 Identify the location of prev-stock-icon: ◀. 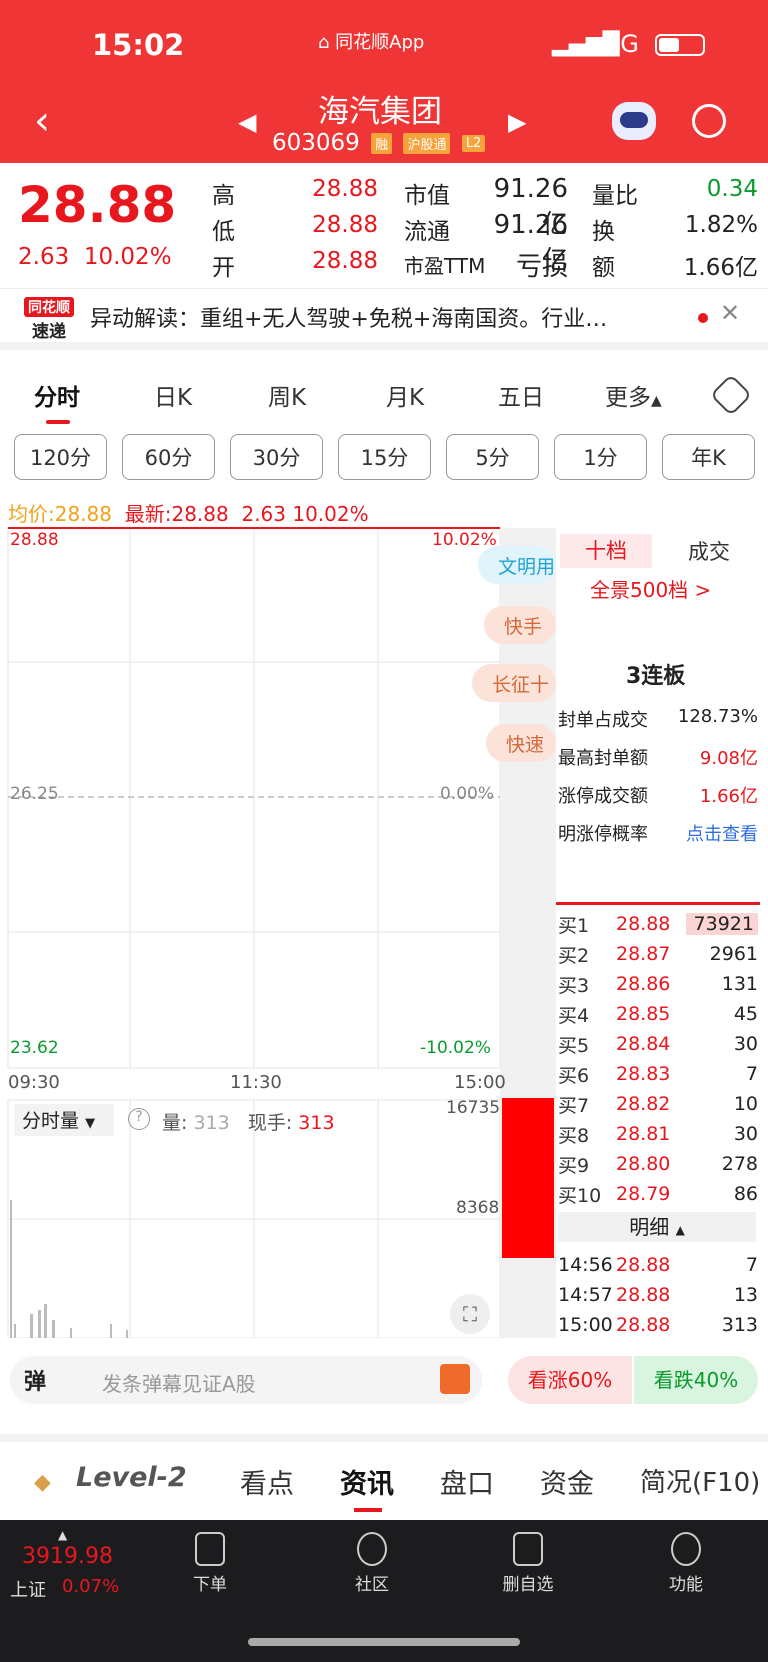
(247, 122).